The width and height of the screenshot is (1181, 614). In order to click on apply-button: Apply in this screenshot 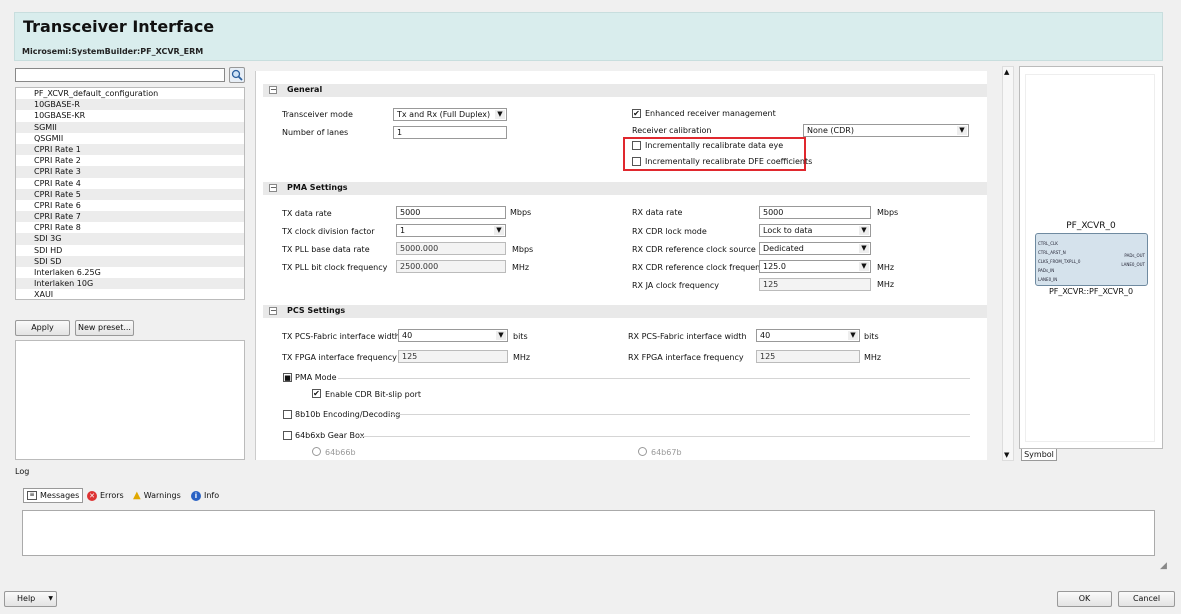, I will do `click(42, 328)`.